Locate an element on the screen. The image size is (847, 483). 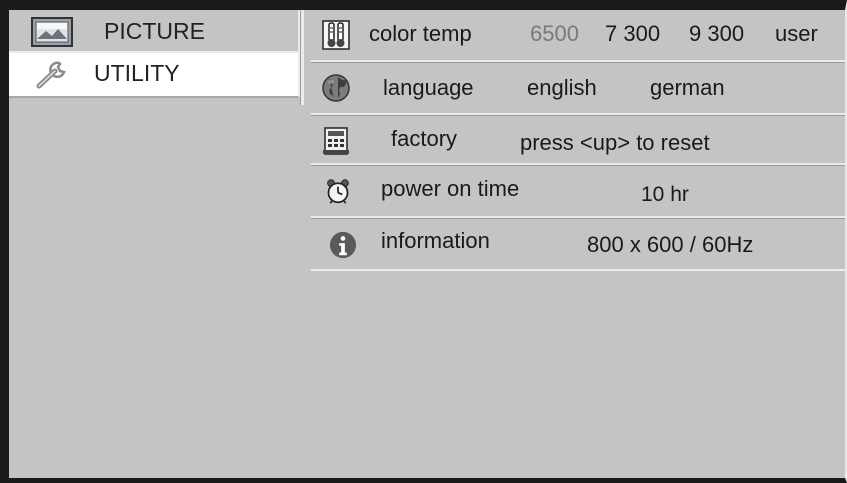
thermometer-icon is located at coordinates (336, 35).